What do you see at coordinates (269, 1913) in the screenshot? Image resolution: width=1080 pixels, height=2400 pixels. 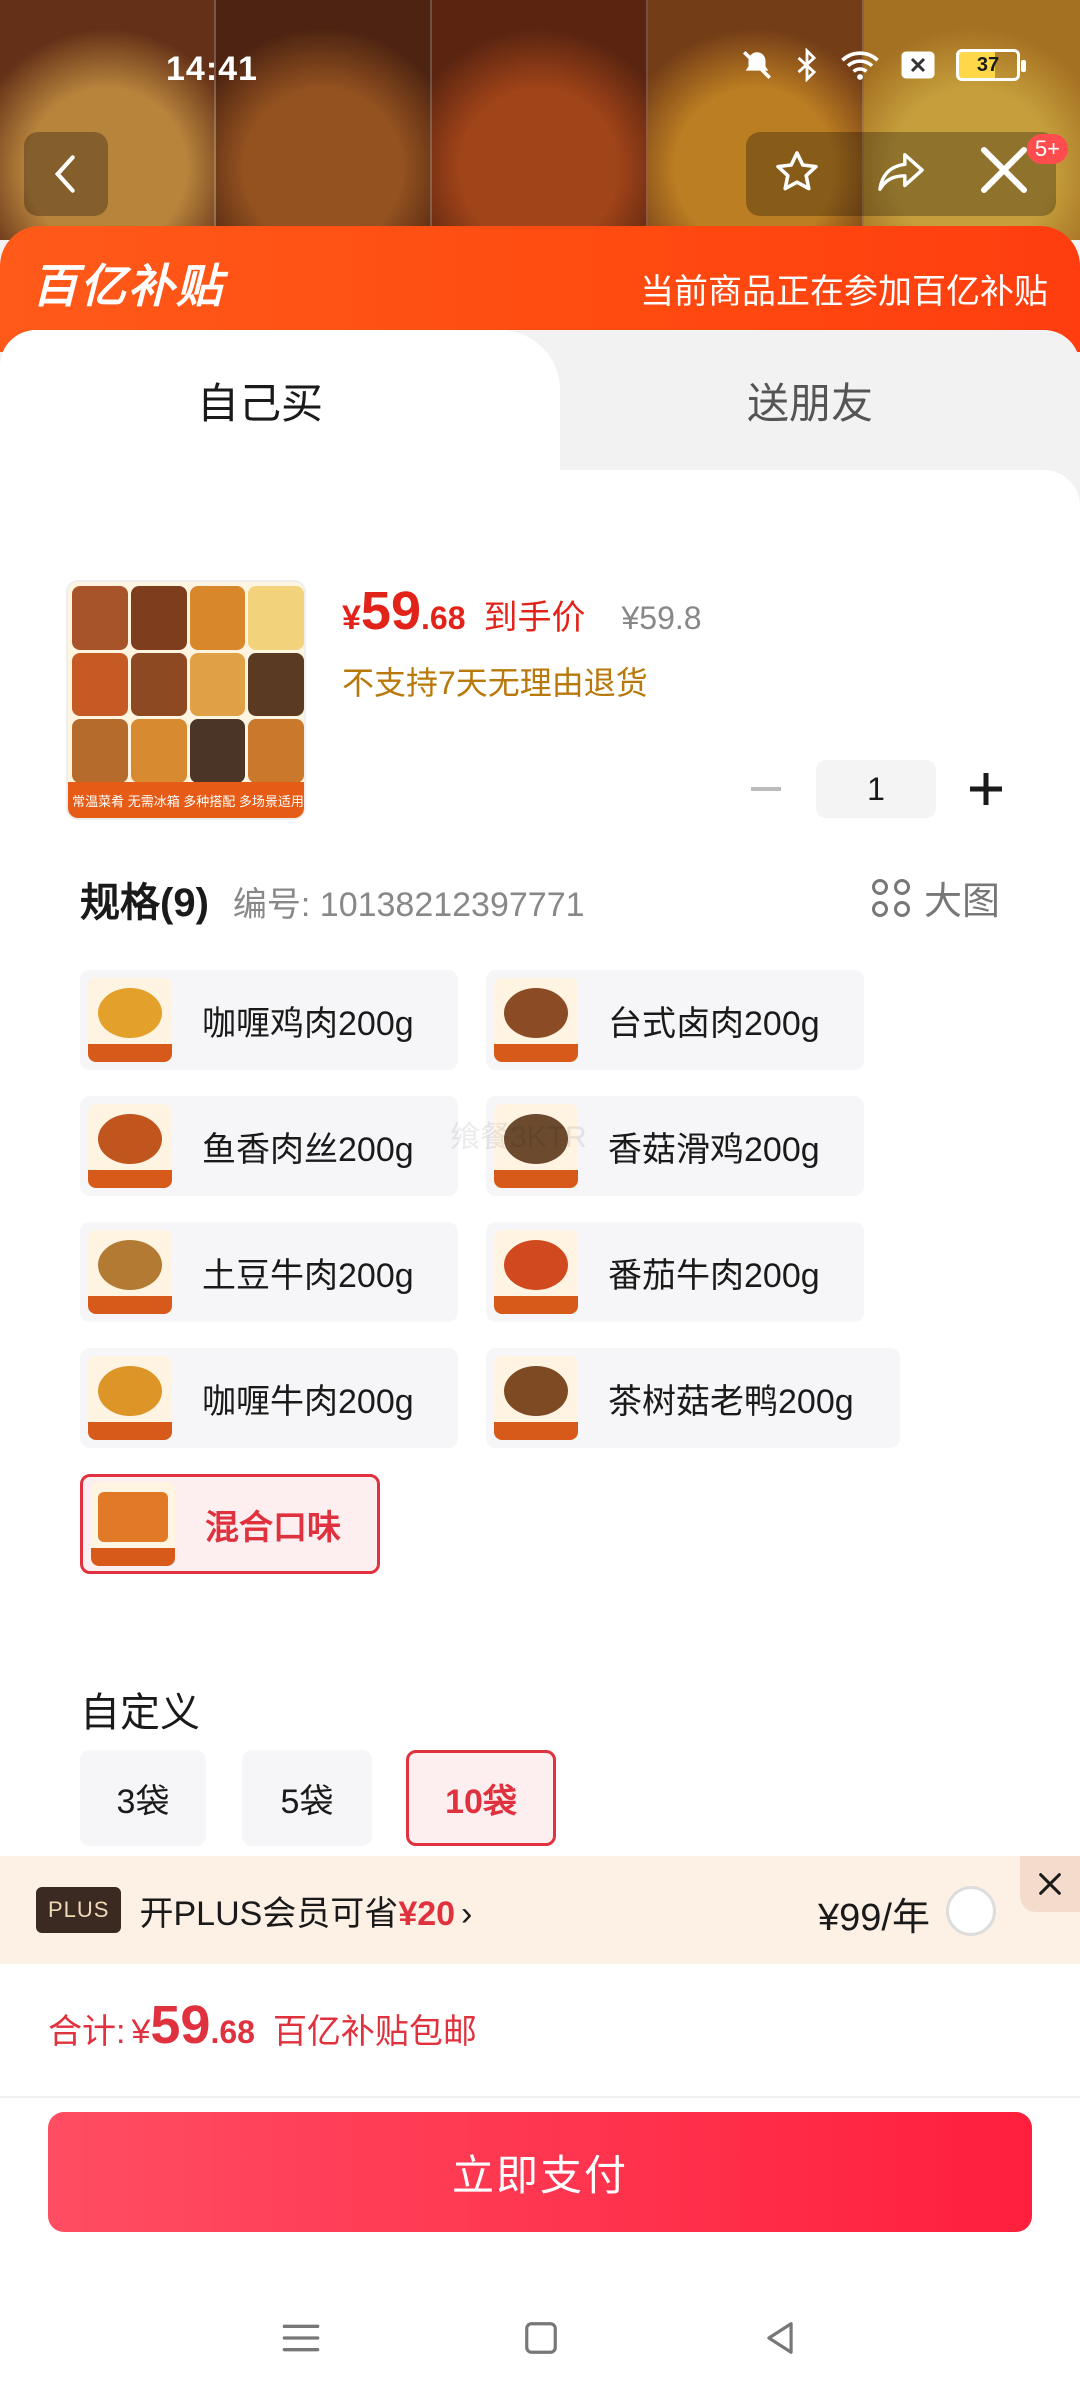 I see `plus-offer-prefix: 开PLUS会员可省` at bounding box center [269, 1913].